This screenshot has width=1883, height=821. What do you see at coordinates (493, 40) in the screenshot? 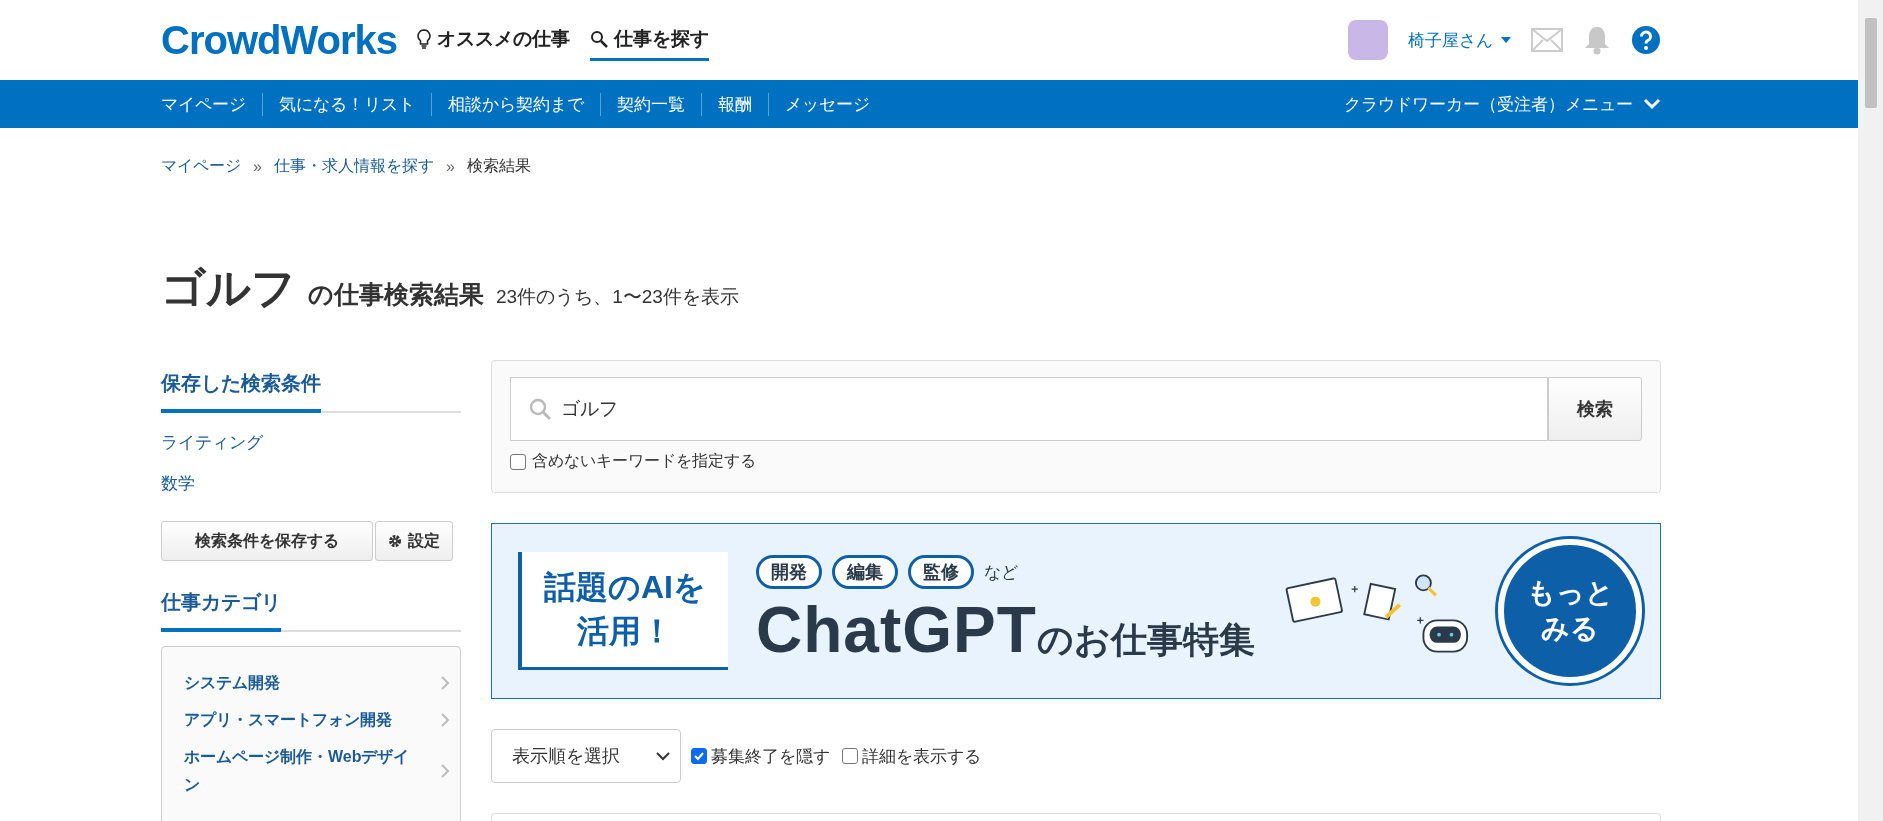
I see `header-link: オススメの仕事` at bounding box center [493, 40].